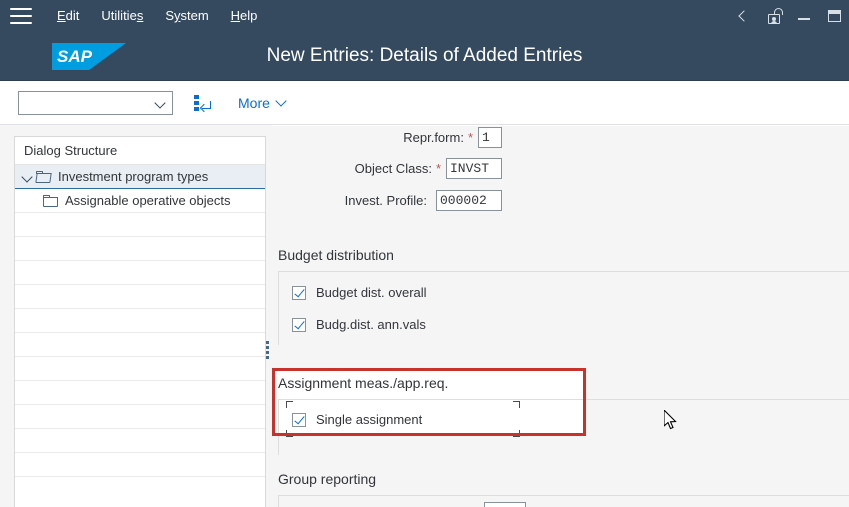  I want to click on field-row-object-class: Object Class: * INVST, so click(387, 168).